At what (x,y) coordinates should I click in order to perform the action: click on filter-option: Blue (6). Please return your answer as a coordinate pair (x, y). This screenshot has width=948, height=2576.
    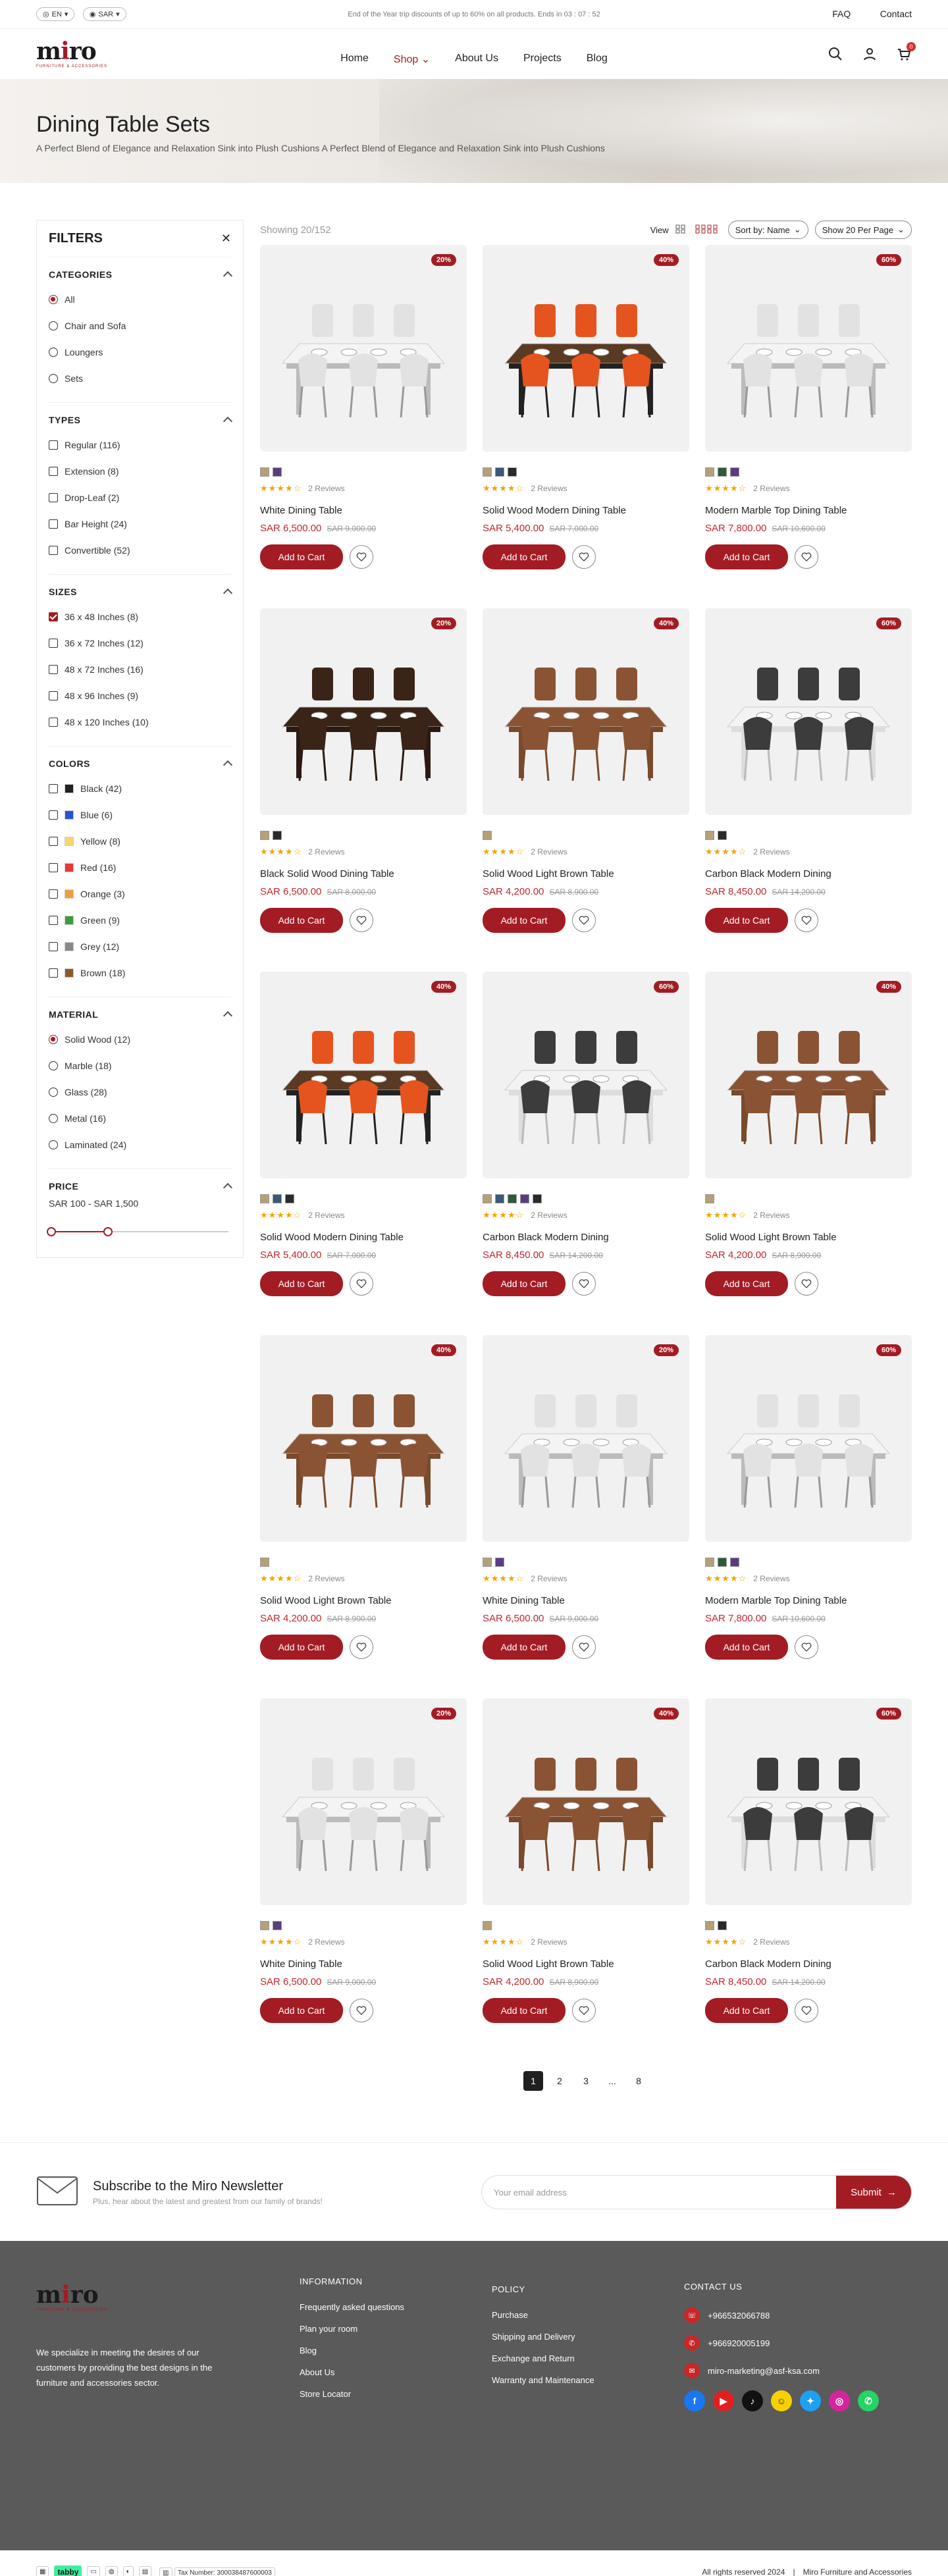
    Looking at the image, I should click on (140, 815).